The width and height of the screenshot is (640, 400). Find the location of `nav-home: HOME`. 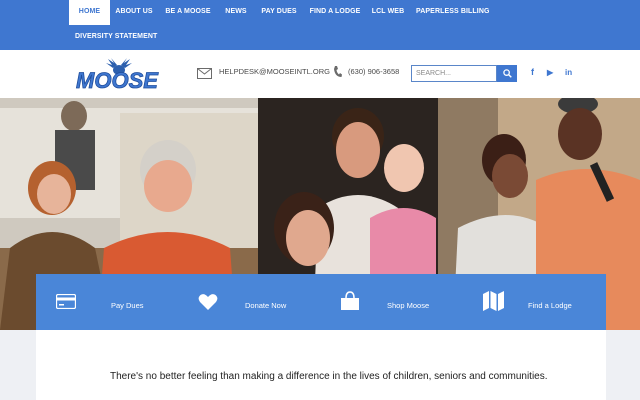

nav-home: HOME is located at coordinates (89, 12).